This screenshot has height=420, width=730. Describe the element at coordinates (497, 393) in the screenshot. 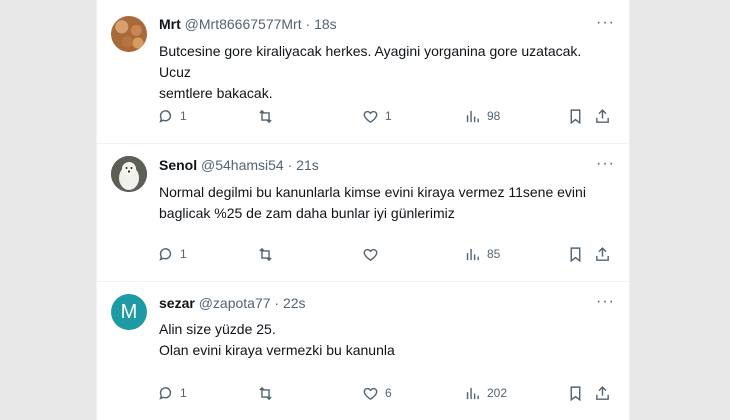

I see `views-count: 202` at that location.